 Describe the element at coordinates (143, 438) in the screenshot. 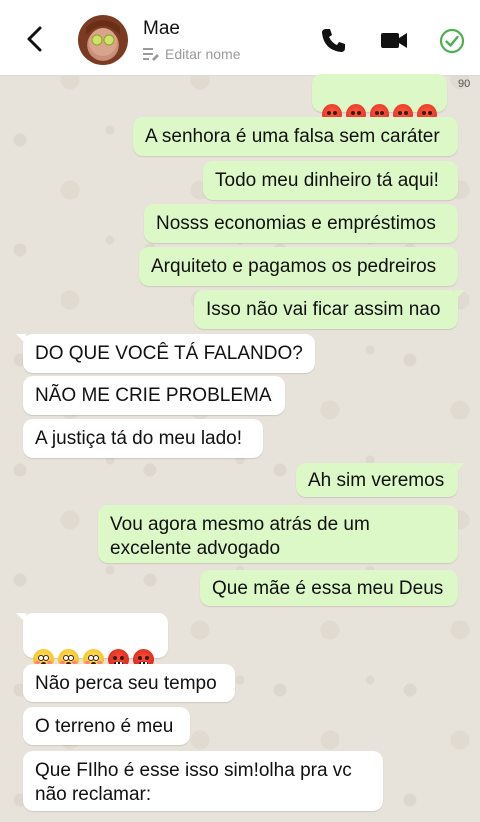

I see `incoming-message: A justiça tá do meu lado!` at that location.